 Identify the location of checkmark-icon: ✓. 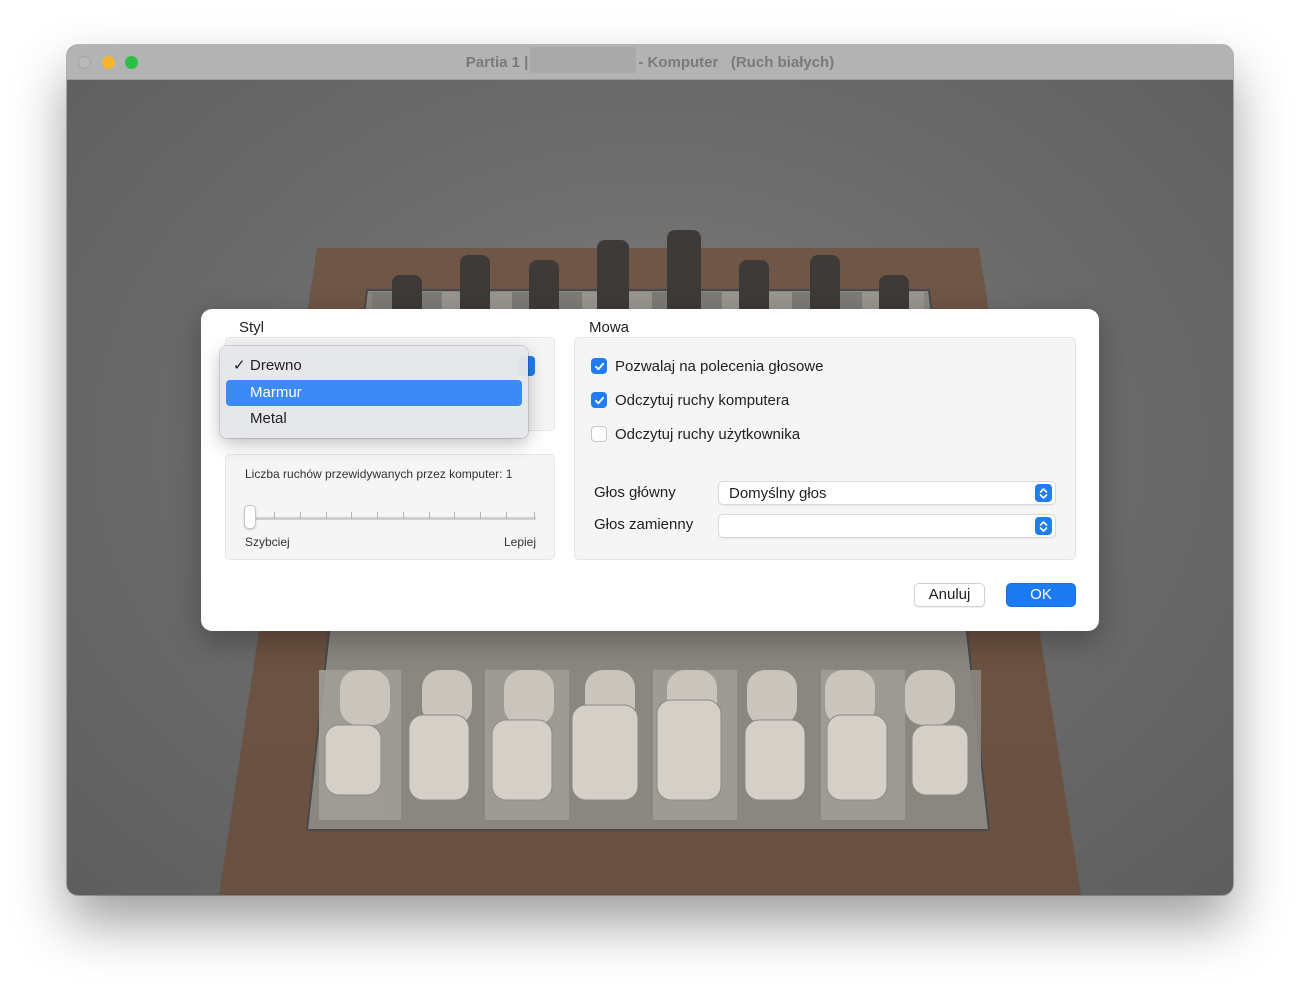
(239, 365).